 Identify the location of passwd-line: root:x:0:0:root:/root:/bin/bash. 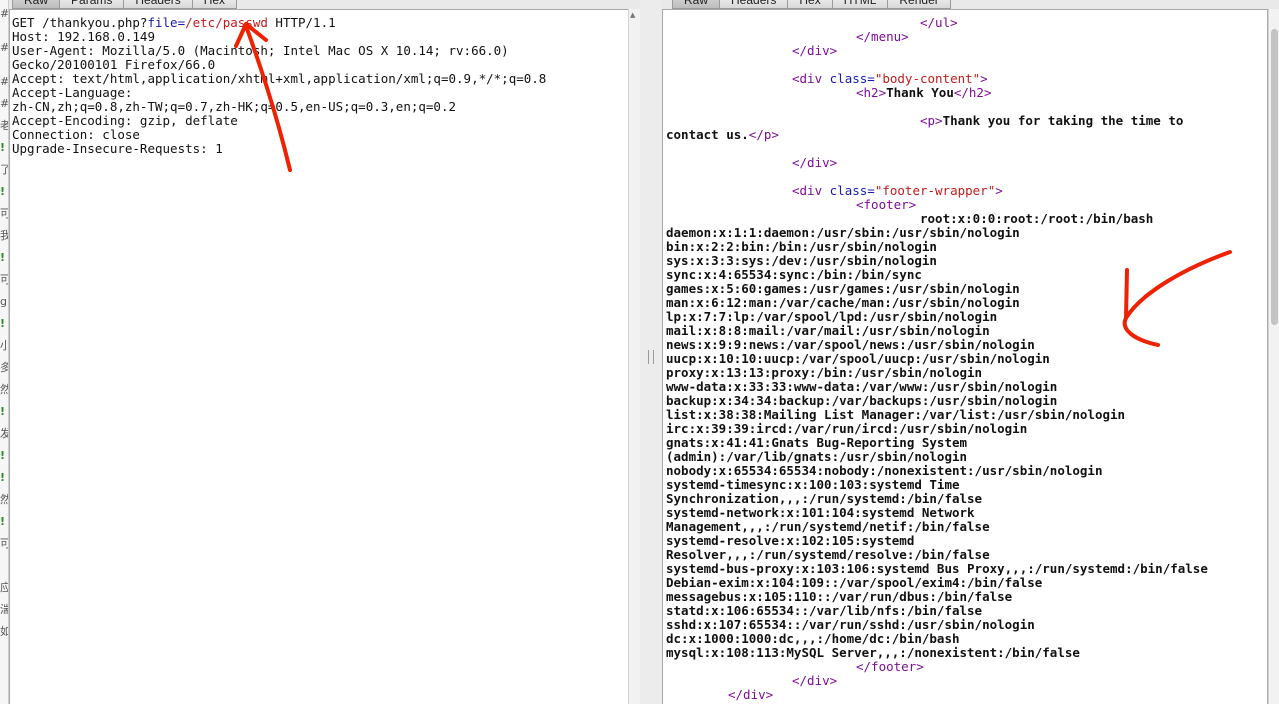
(1037, 218).